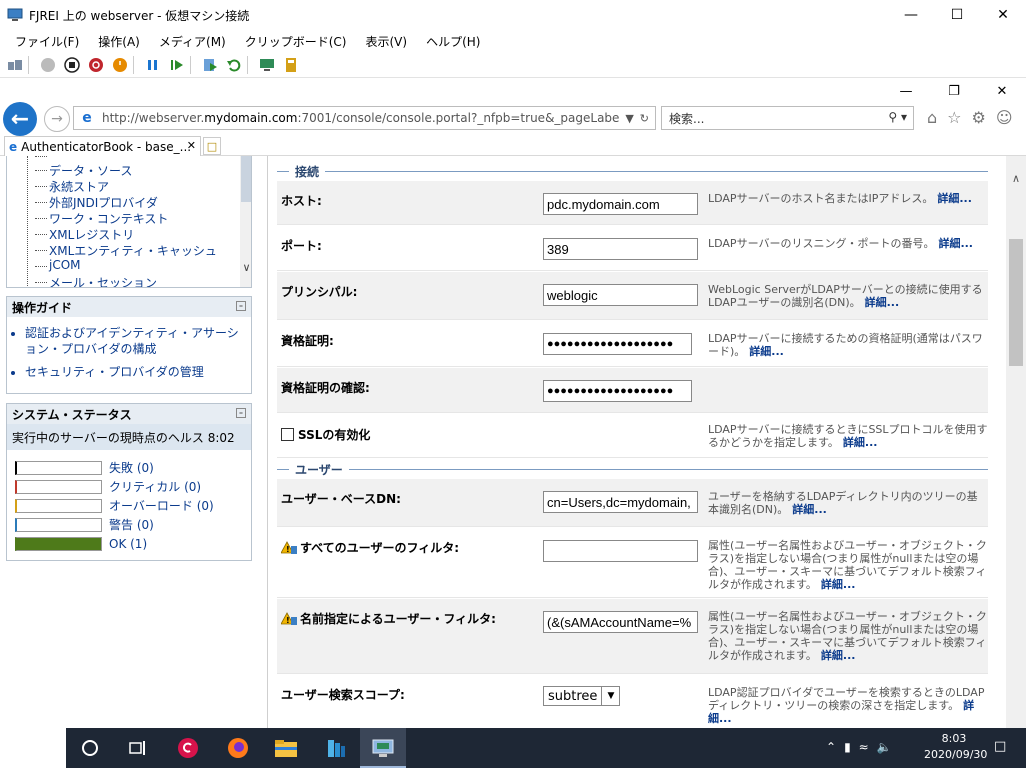 This screenshot has height=768, width=1026. What do you see at coordinates (787, 118) in the screenshot?
I see `search-input: 検索... ⚲ ▾` at bounding box center [787, 118].